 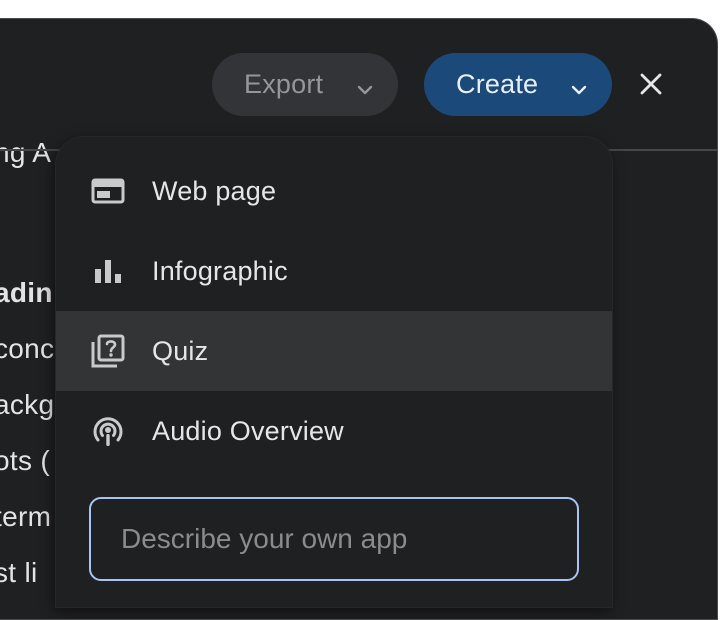 I want to click on close-button, so click(x=651, y=86).